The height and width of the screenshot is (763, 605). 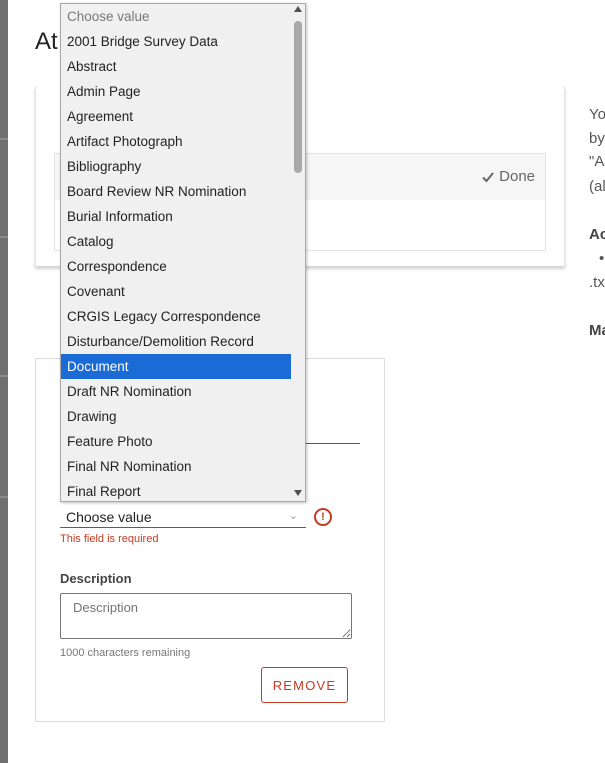 I want to click on help-heading: Ac, so click(x=597, y=234).